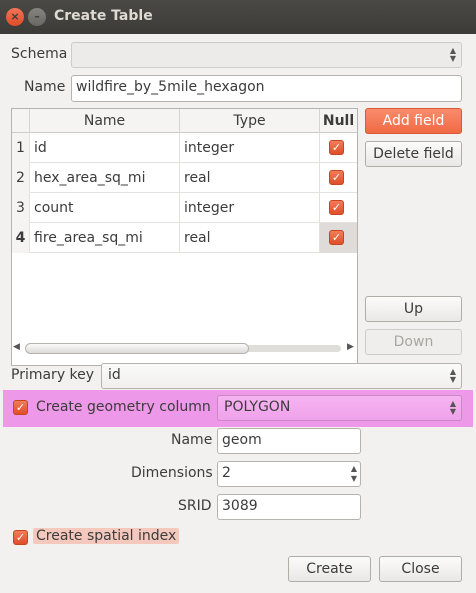 The width and height of the screenshot is (476, 593). I want to click on geometry-name-label: Name, so click(192, 440).